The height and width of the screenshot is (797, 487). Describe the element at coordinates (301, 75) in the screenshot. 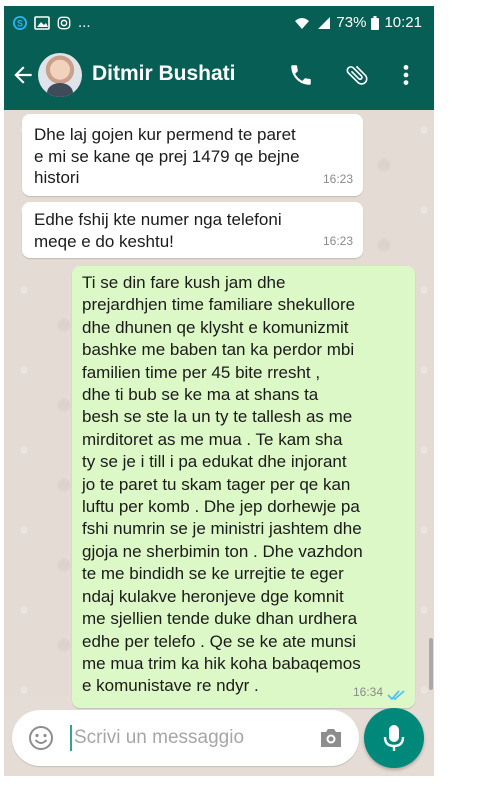

I see `phone-icon` at that location.